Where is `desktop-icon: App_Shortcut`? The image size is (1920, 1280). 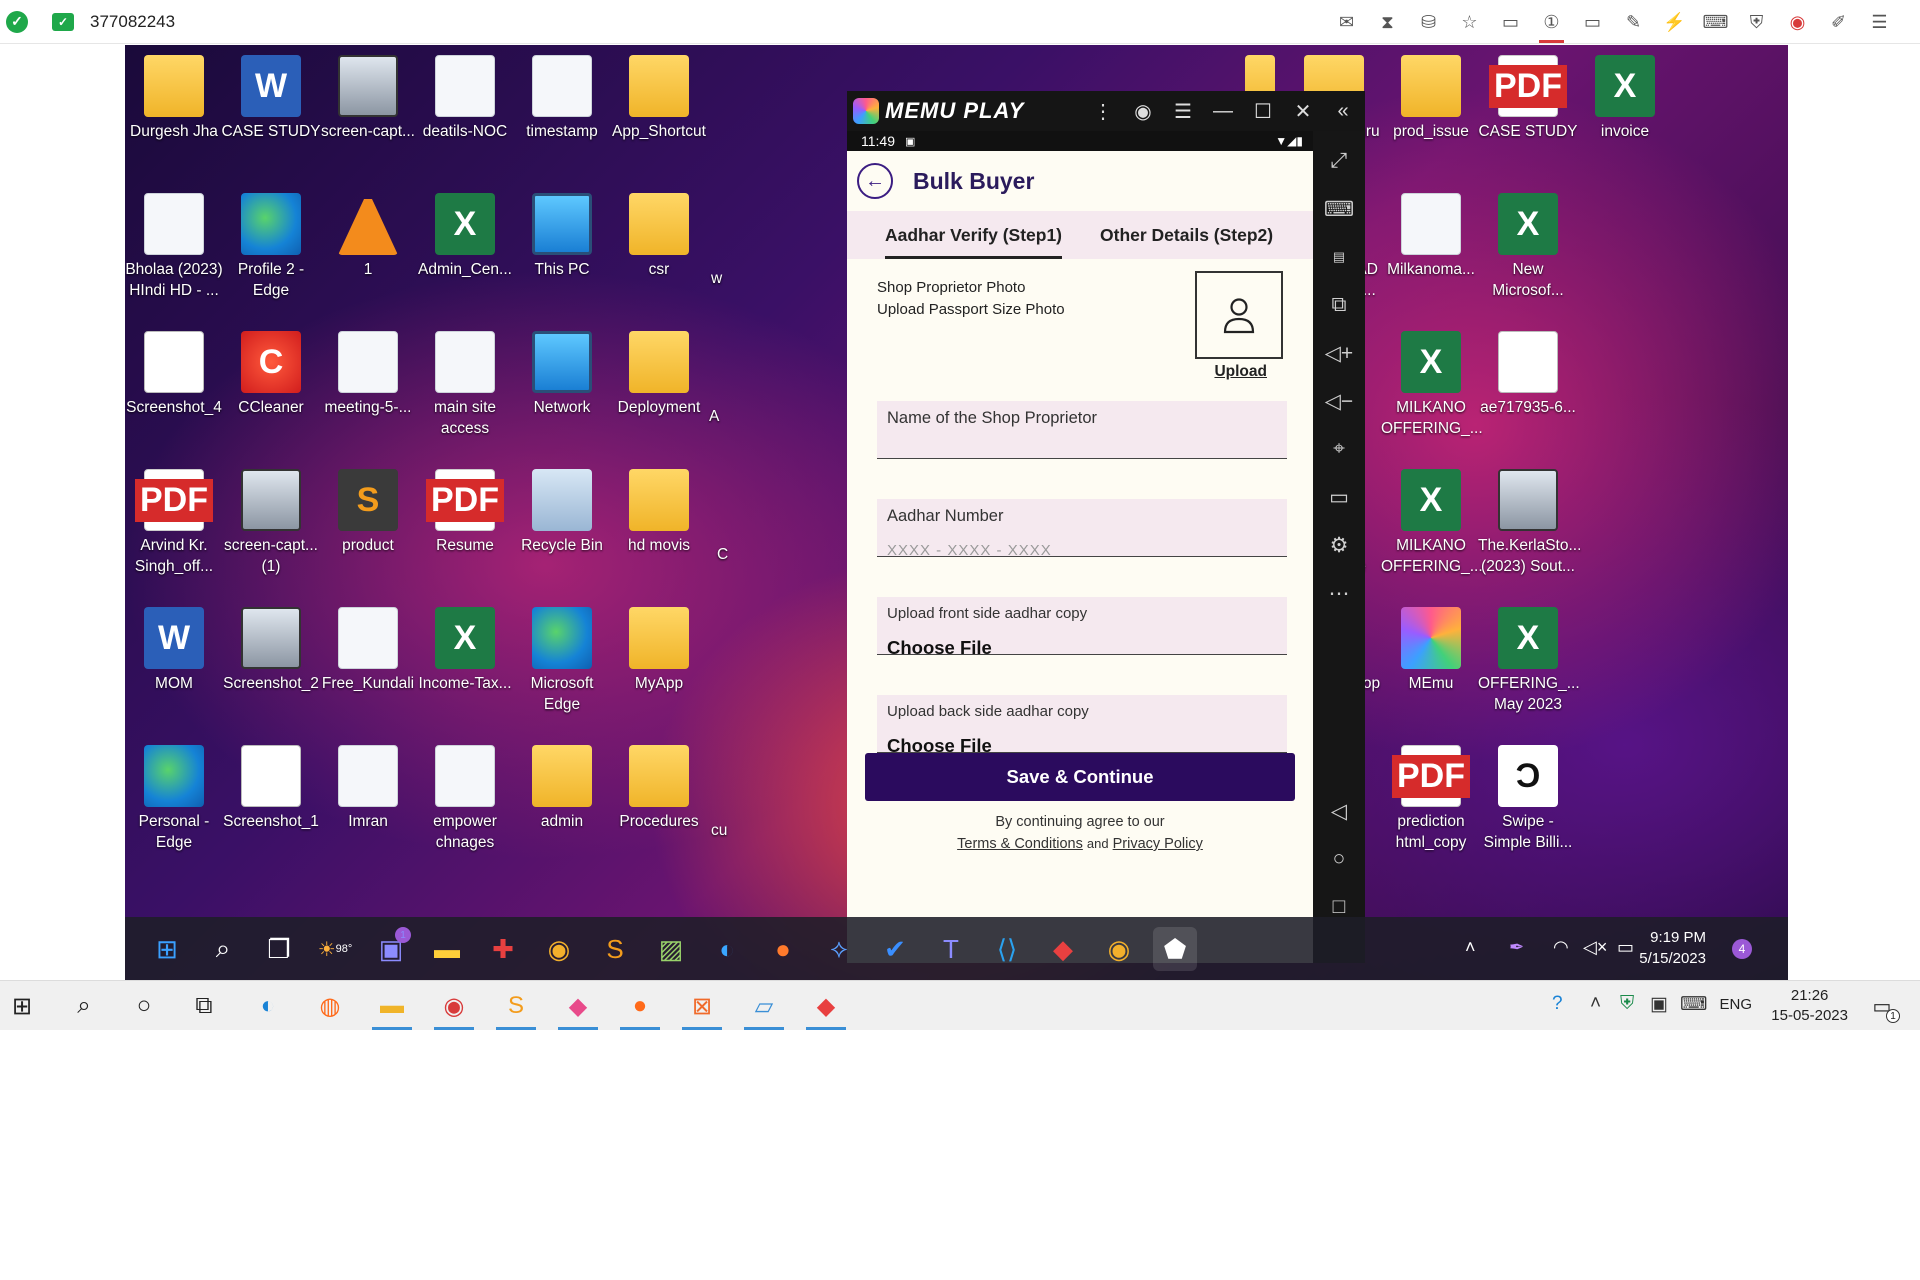 desktop-icon: App_Shortcut is located at coordinates (659, 120).